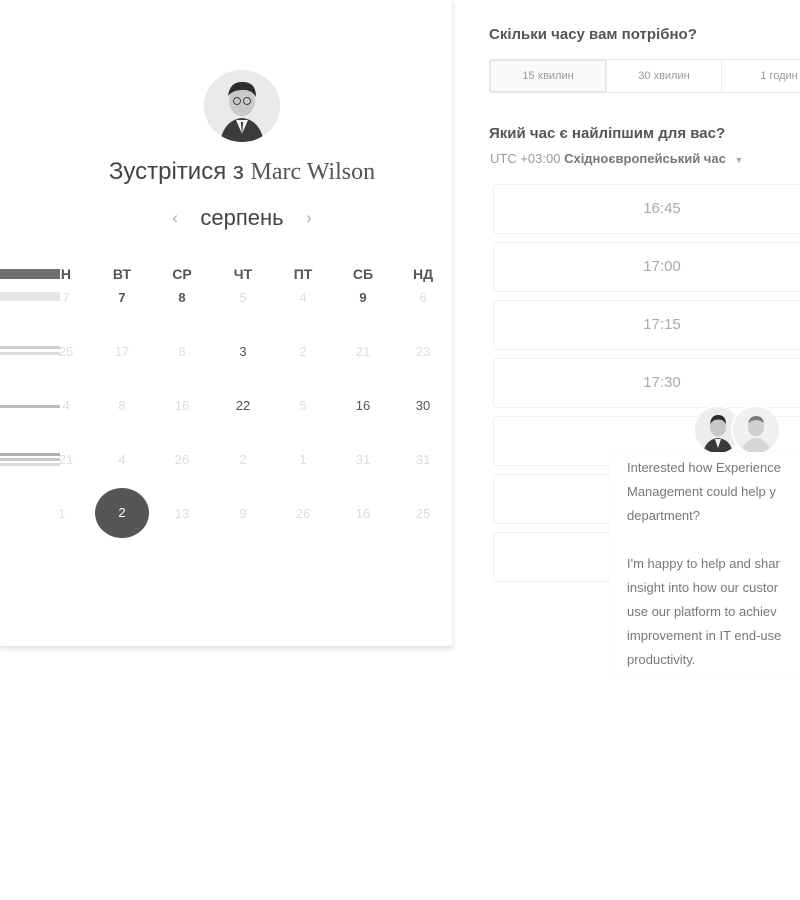  I want to click on weekday-fri: ПТ, so click(303, 274).